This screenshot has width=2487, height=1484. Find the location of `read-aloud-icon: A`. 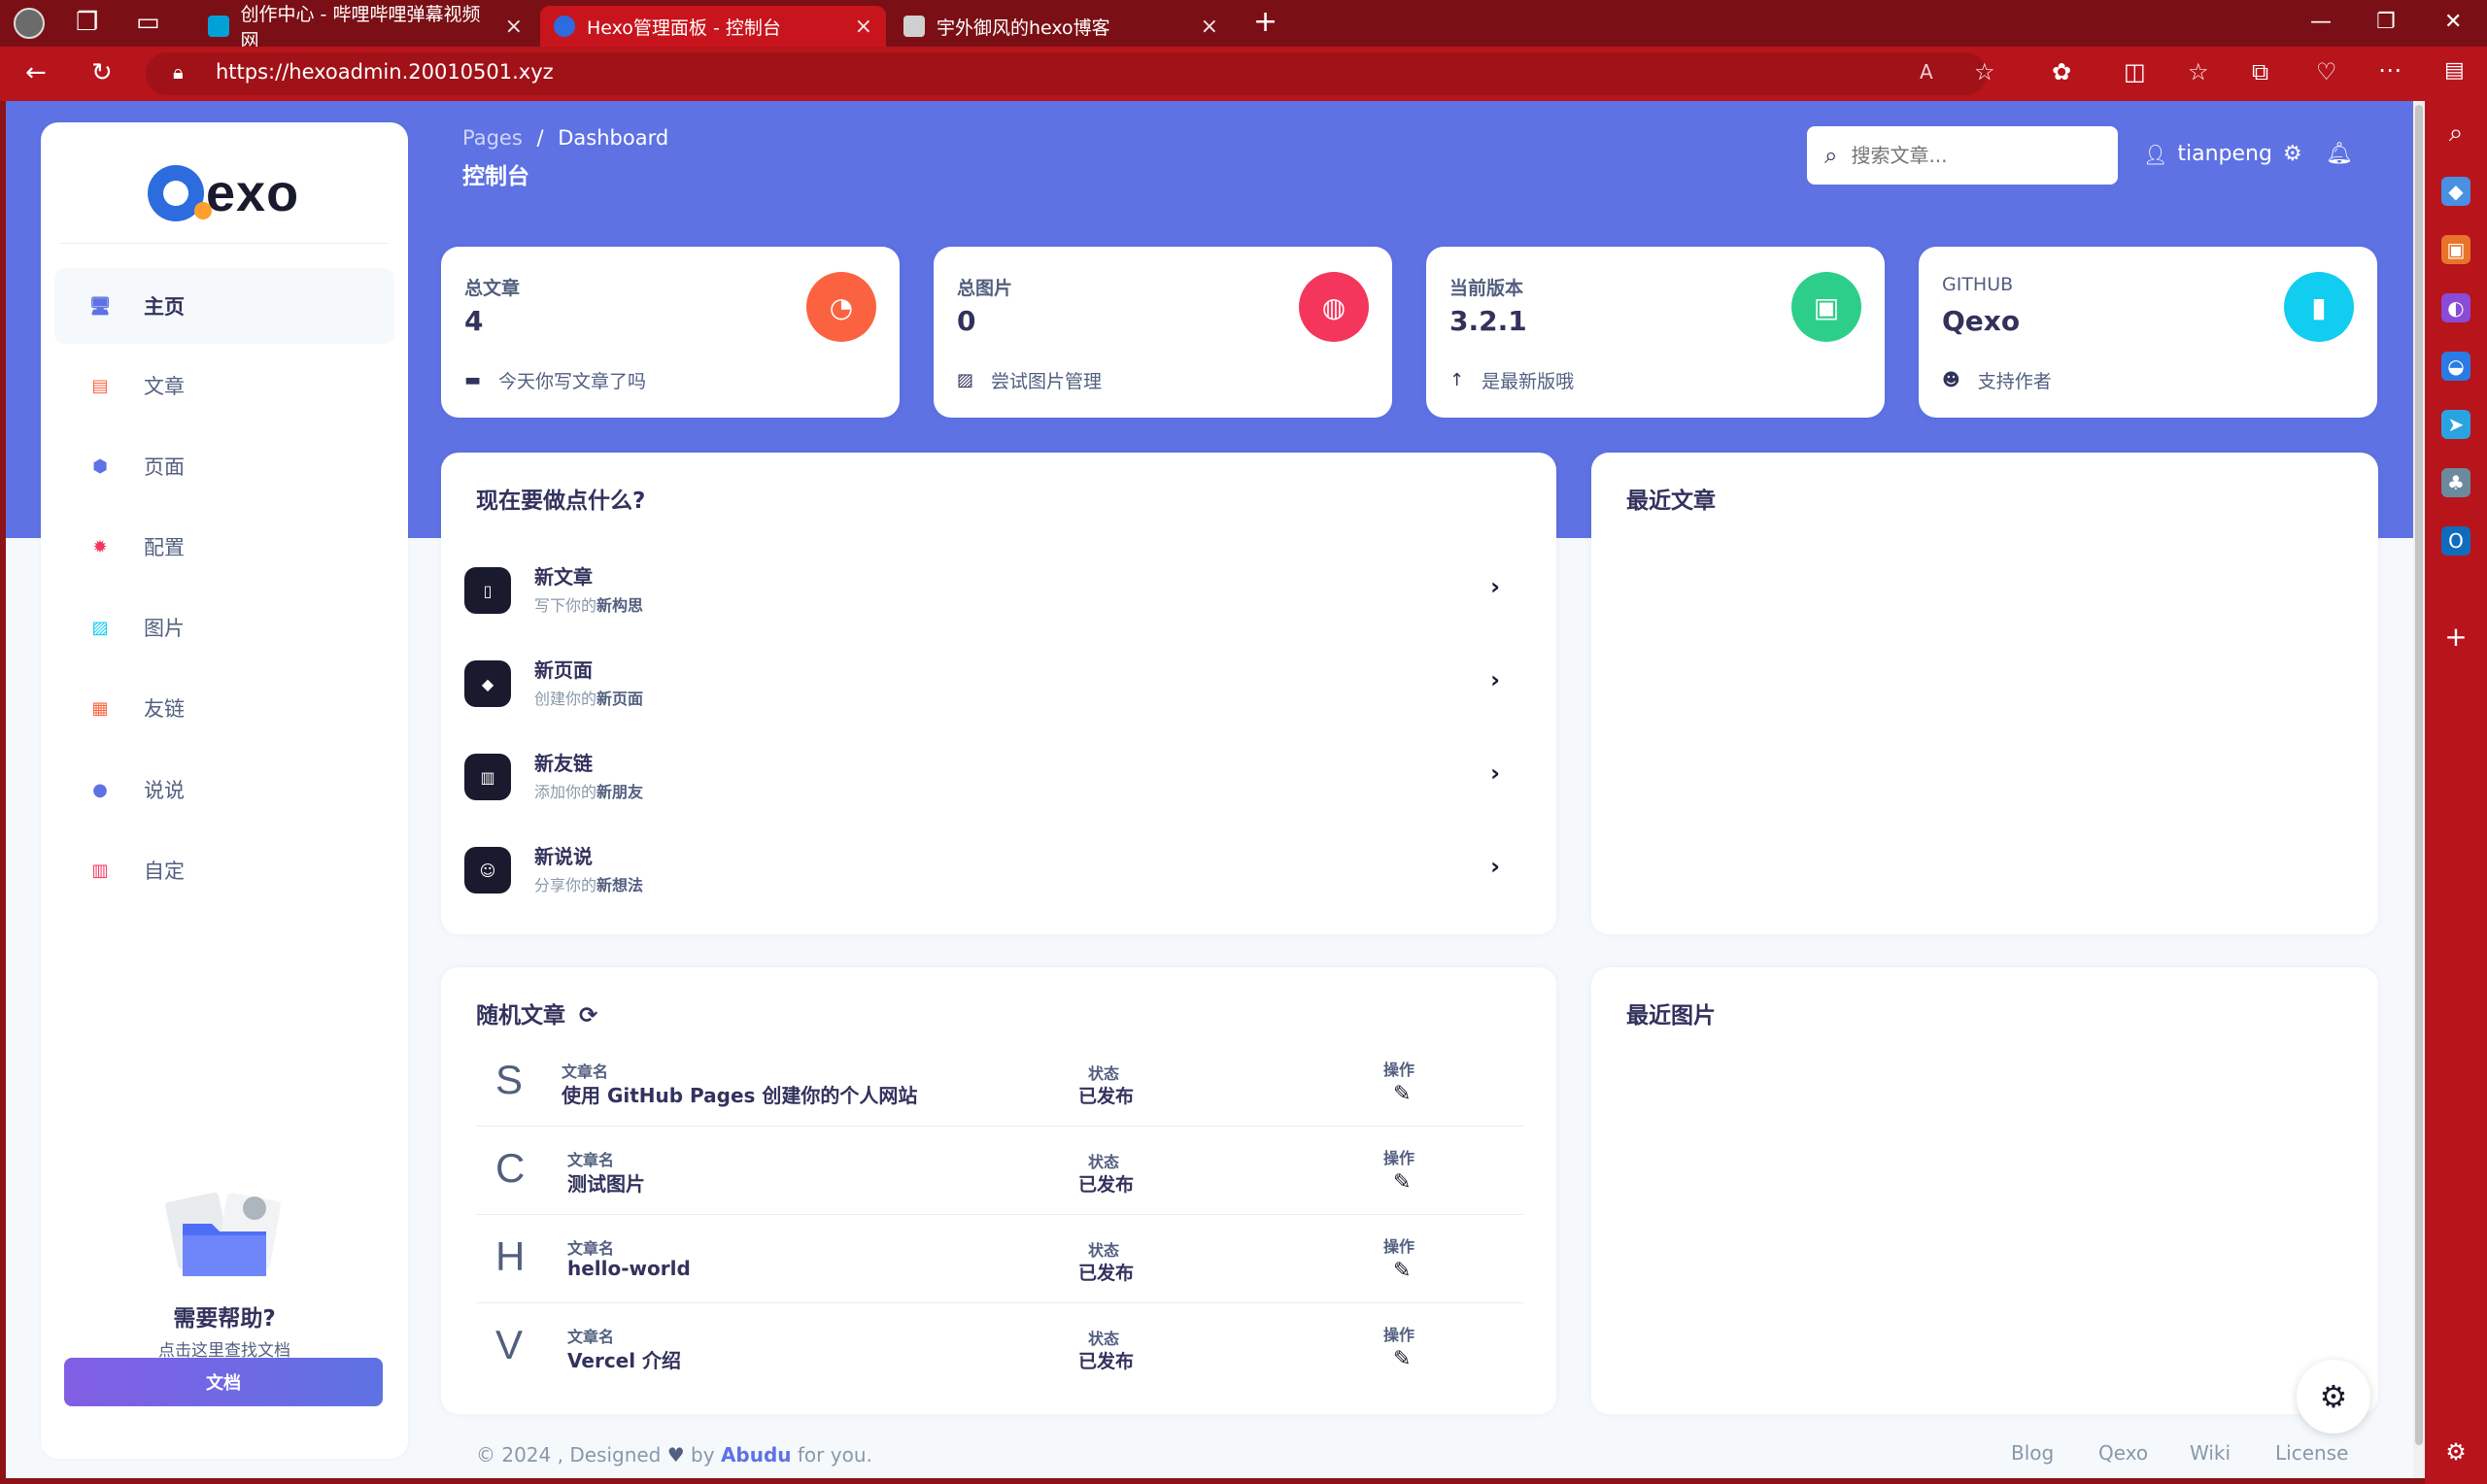

read-aloud-icon: A is located at coordinates (1926, 72).